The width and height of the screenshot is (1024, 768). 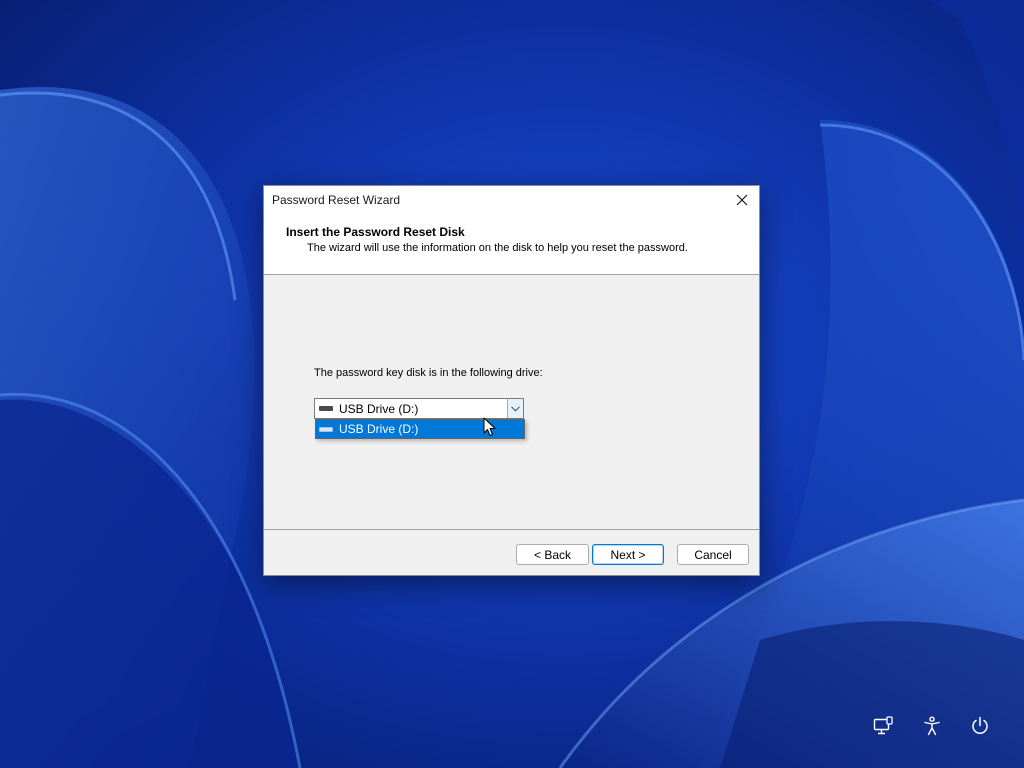 I want to click on footer-divider, so click(x=511, y=529).